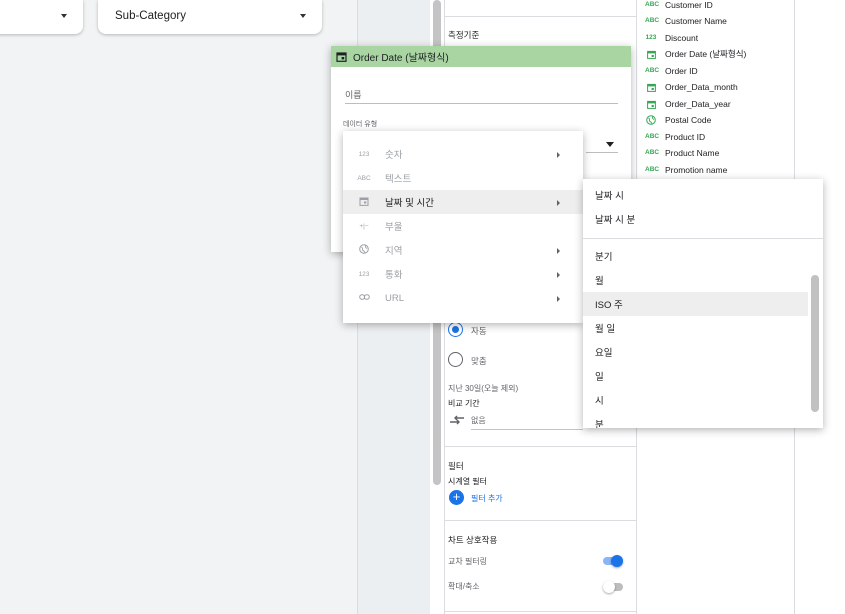  Describe the element at coordinates (394, 155) in the screenshot. I see `menu-item-label: 숫자` at that location.